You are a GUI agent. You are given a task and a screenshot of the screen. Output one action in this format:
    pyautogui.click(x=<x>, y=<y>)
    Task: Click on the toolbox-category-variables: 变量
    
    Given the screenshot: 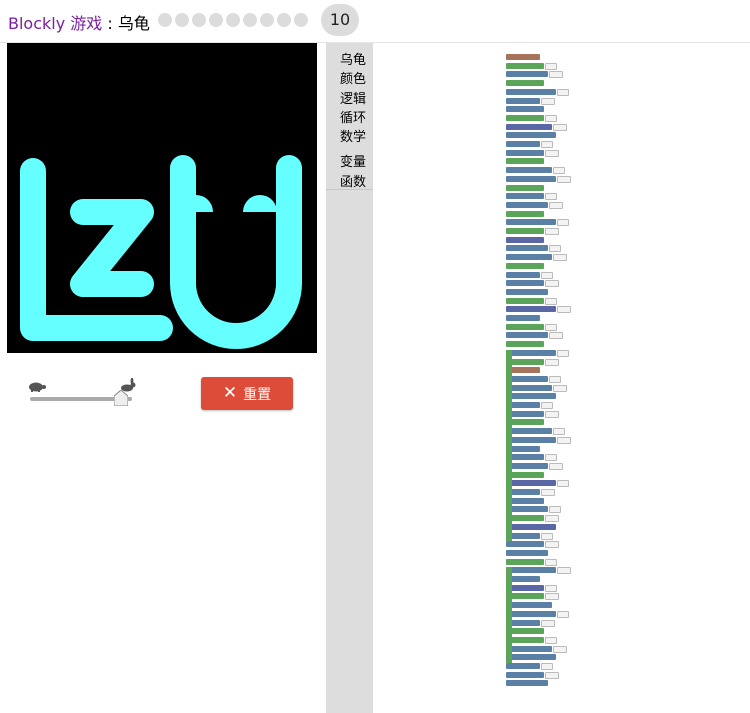 What is the action you would take?
    pyautogui.click(x=353, y=160)
    